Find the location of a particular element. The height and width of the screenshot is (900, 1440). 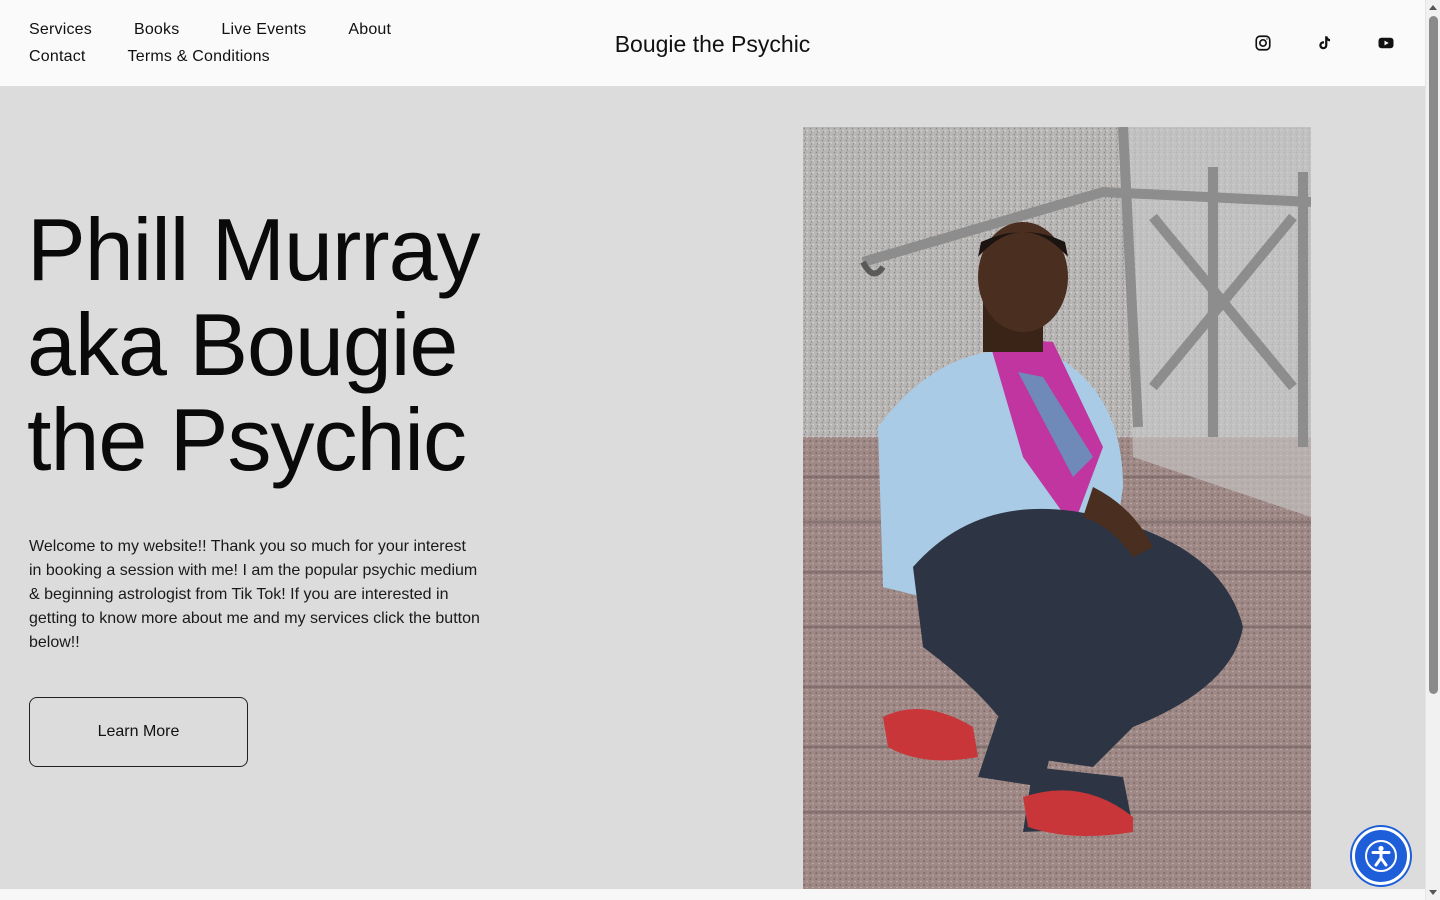

scrollbar is located at coordinates (1432, 450).